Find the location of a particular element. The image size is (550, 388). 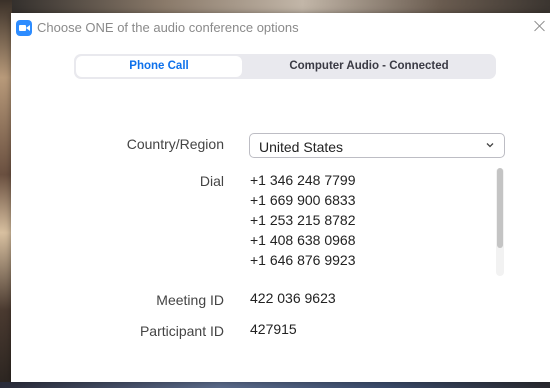

tab-computer-audio: Computer Audio - Connected is located at coordinates (369, 66).